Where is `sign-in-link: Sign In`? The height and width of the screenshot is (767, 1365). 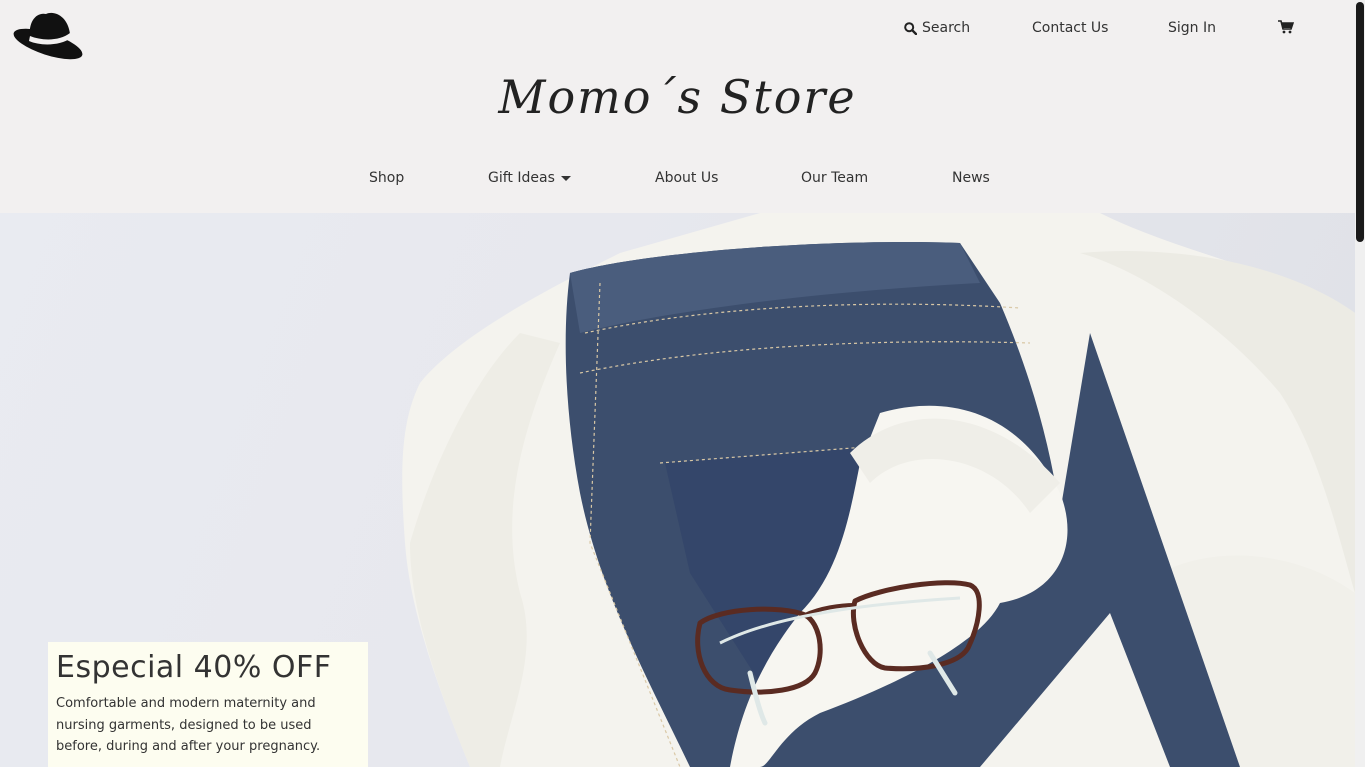
sign-in-link: Sign In is located at coordinates (1192, 28).